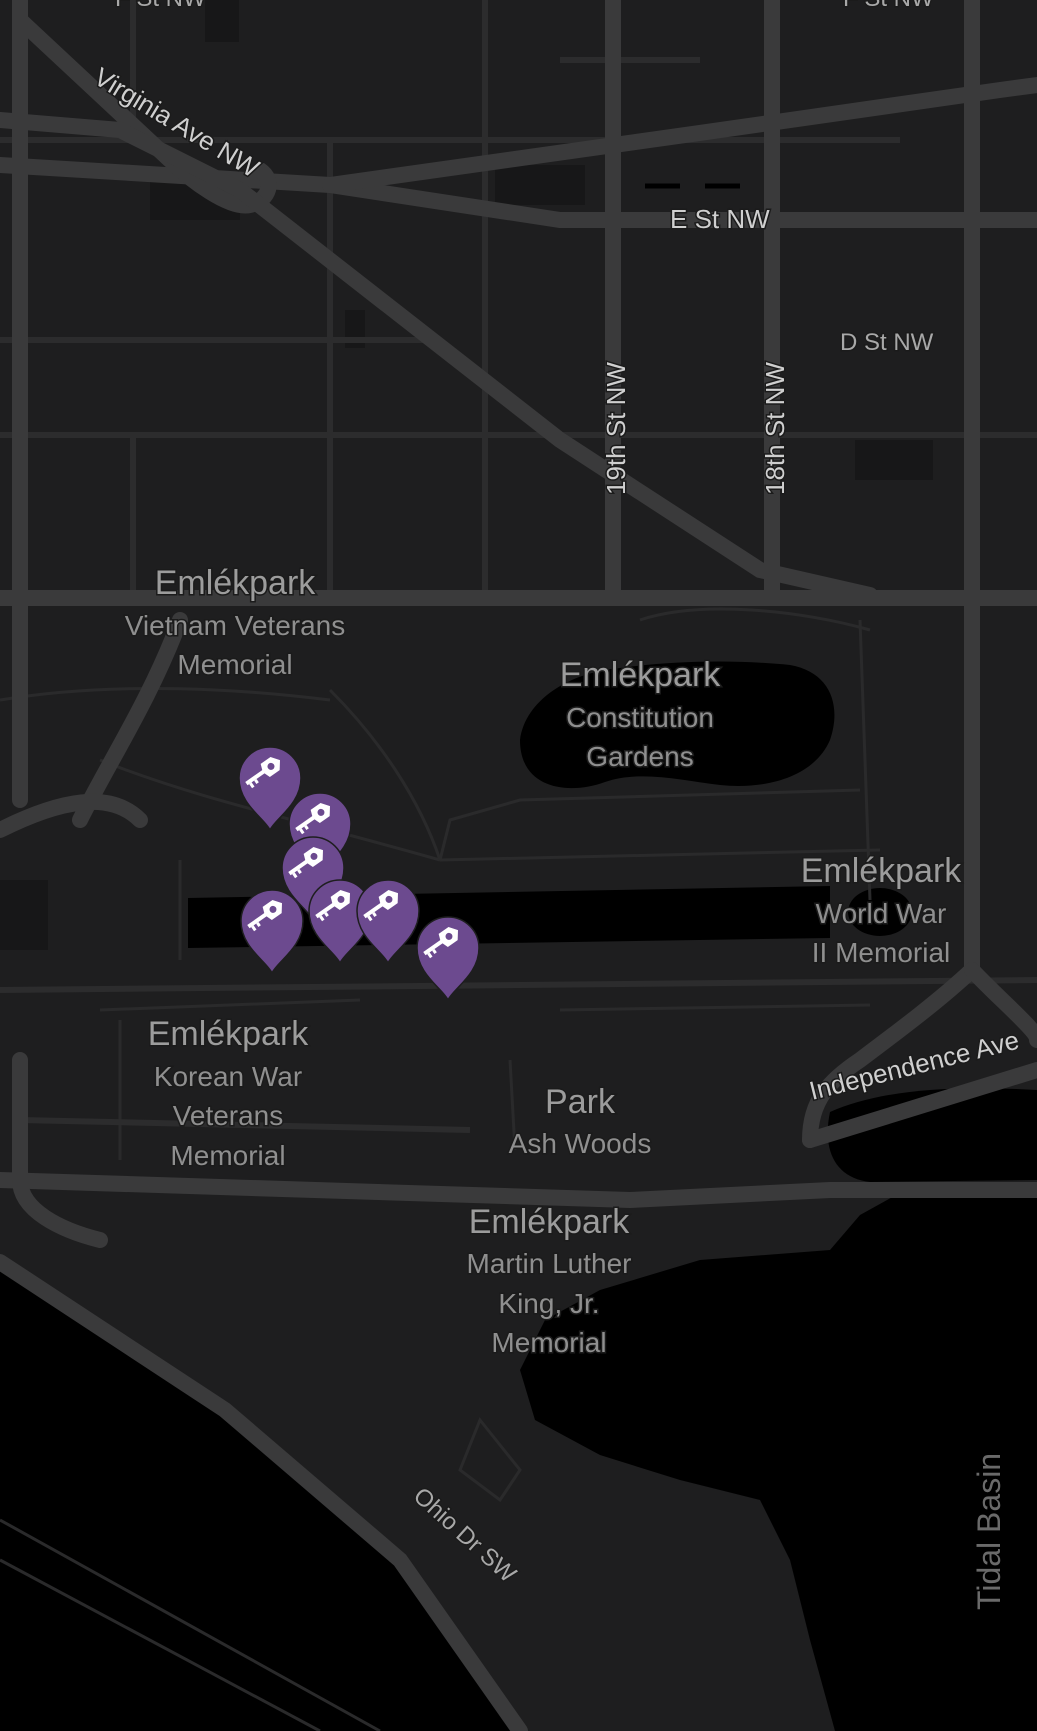  I want to click on street-label-d-st: D St NW, so click(887, 342).